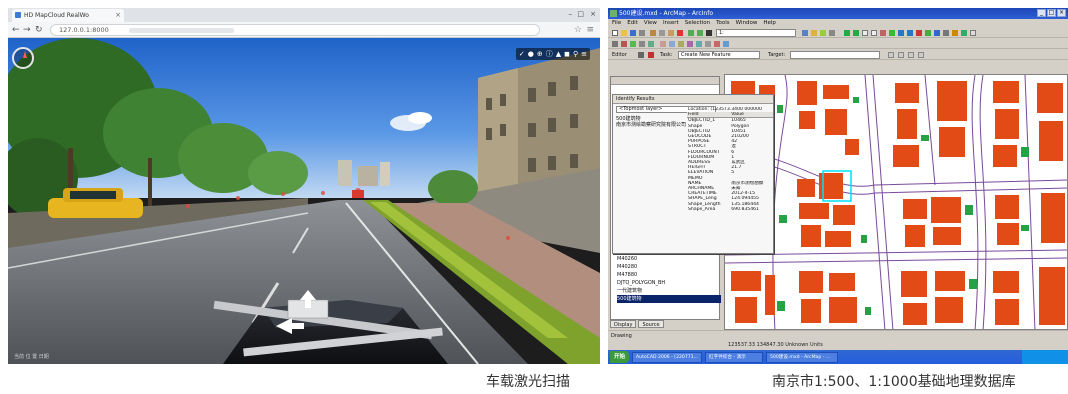 This screenshot has height=394, width=1068. I want to click on toc-layer: M40280, so click(669, 267).